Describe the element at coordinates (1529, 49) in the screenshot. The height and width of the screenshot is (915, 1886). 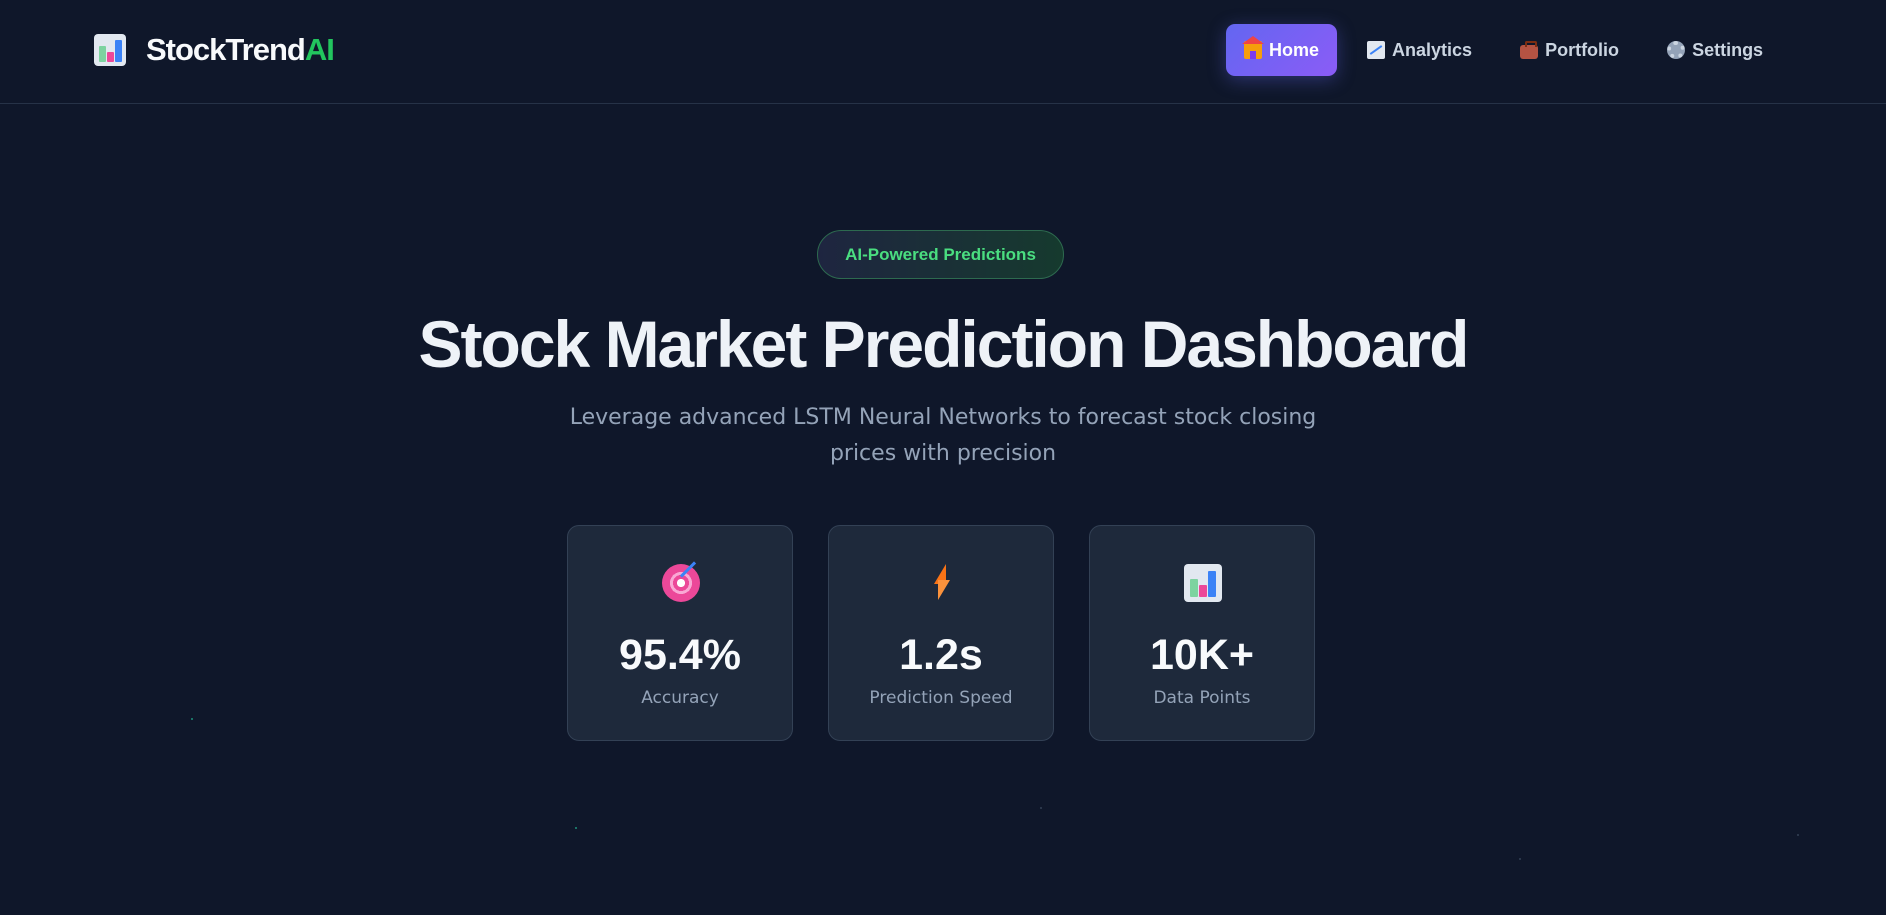
I see `briefcase-icon` at that location.